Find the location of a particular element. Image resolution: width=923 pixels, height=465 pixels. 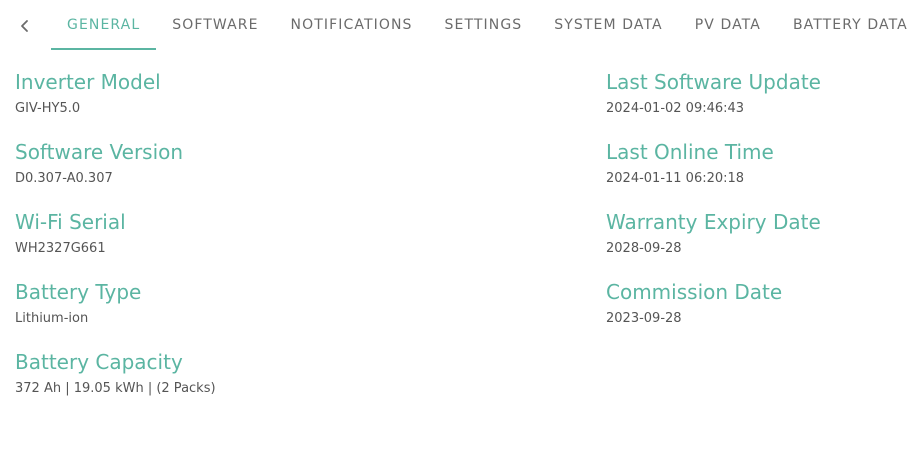

field-value: D0.307-A0.307 is located at coordinates (64, 178).